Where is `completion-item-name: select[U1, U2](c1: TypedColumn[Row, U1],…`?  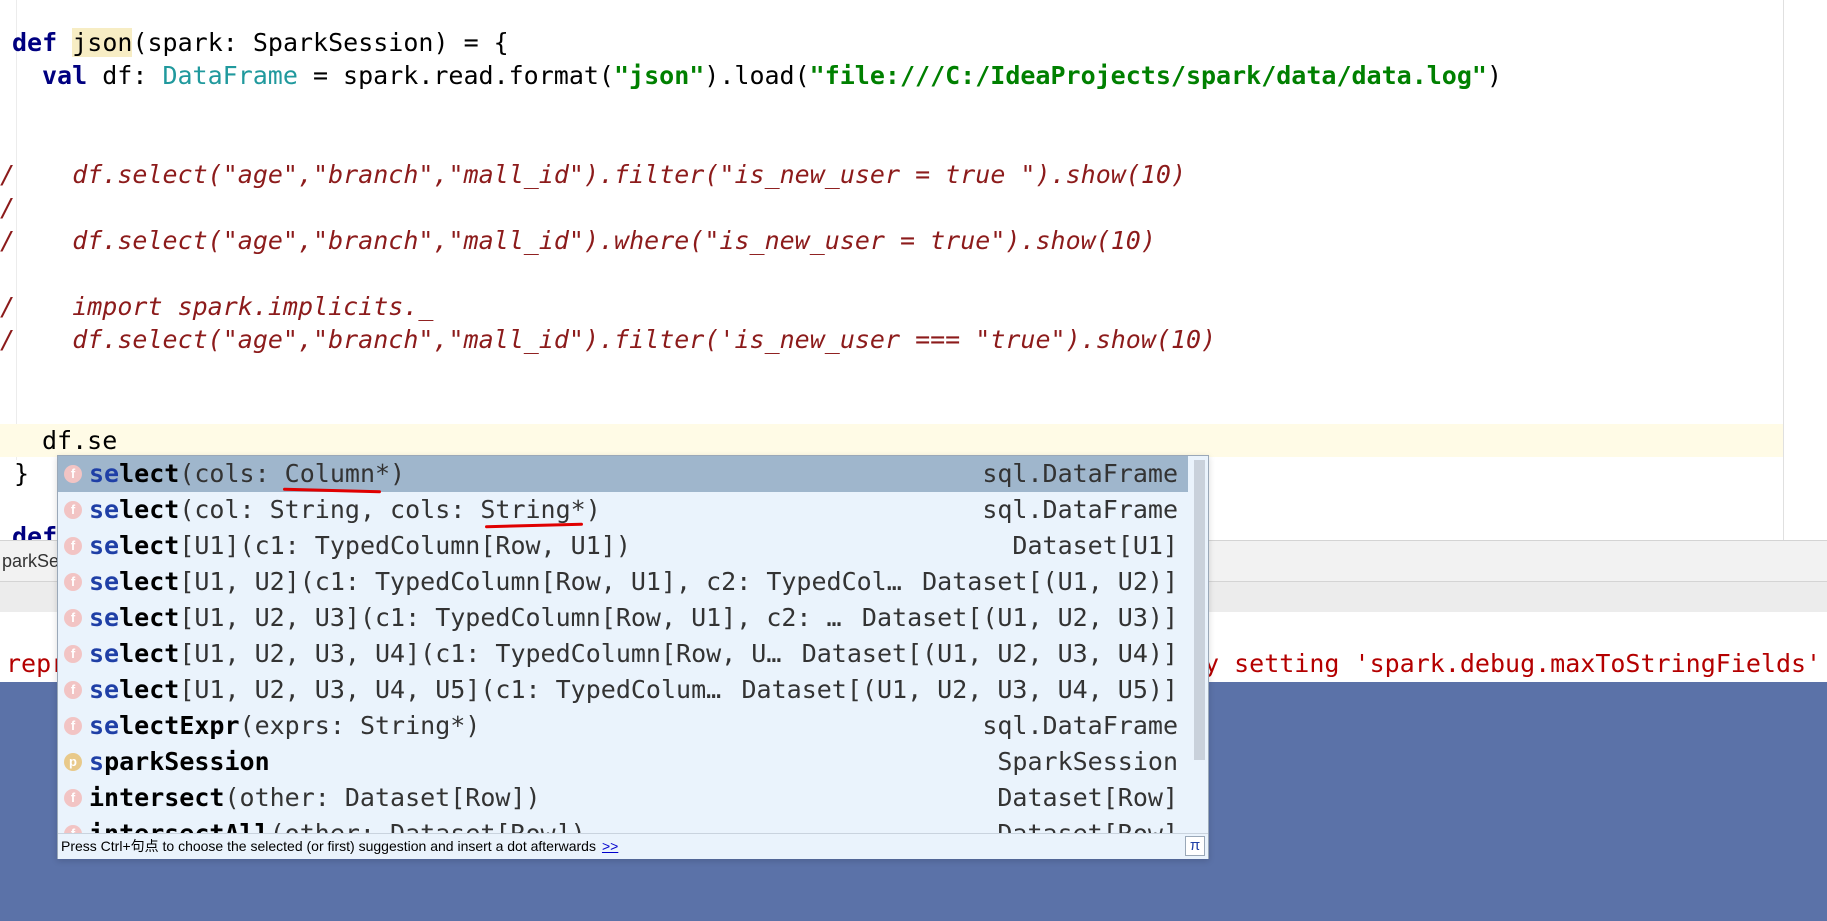 completion-item-name: select[U1, U2](c1: TypedColumn[Row, U1],… is located at coordinates (495, 582).